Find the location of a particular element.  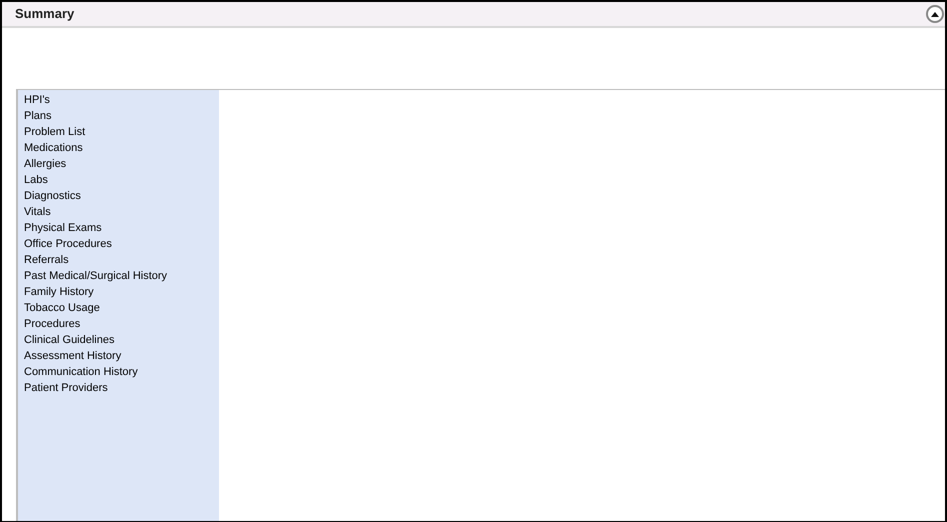

sidebar-item: Patient Providers is located at coordinates (121, 388).